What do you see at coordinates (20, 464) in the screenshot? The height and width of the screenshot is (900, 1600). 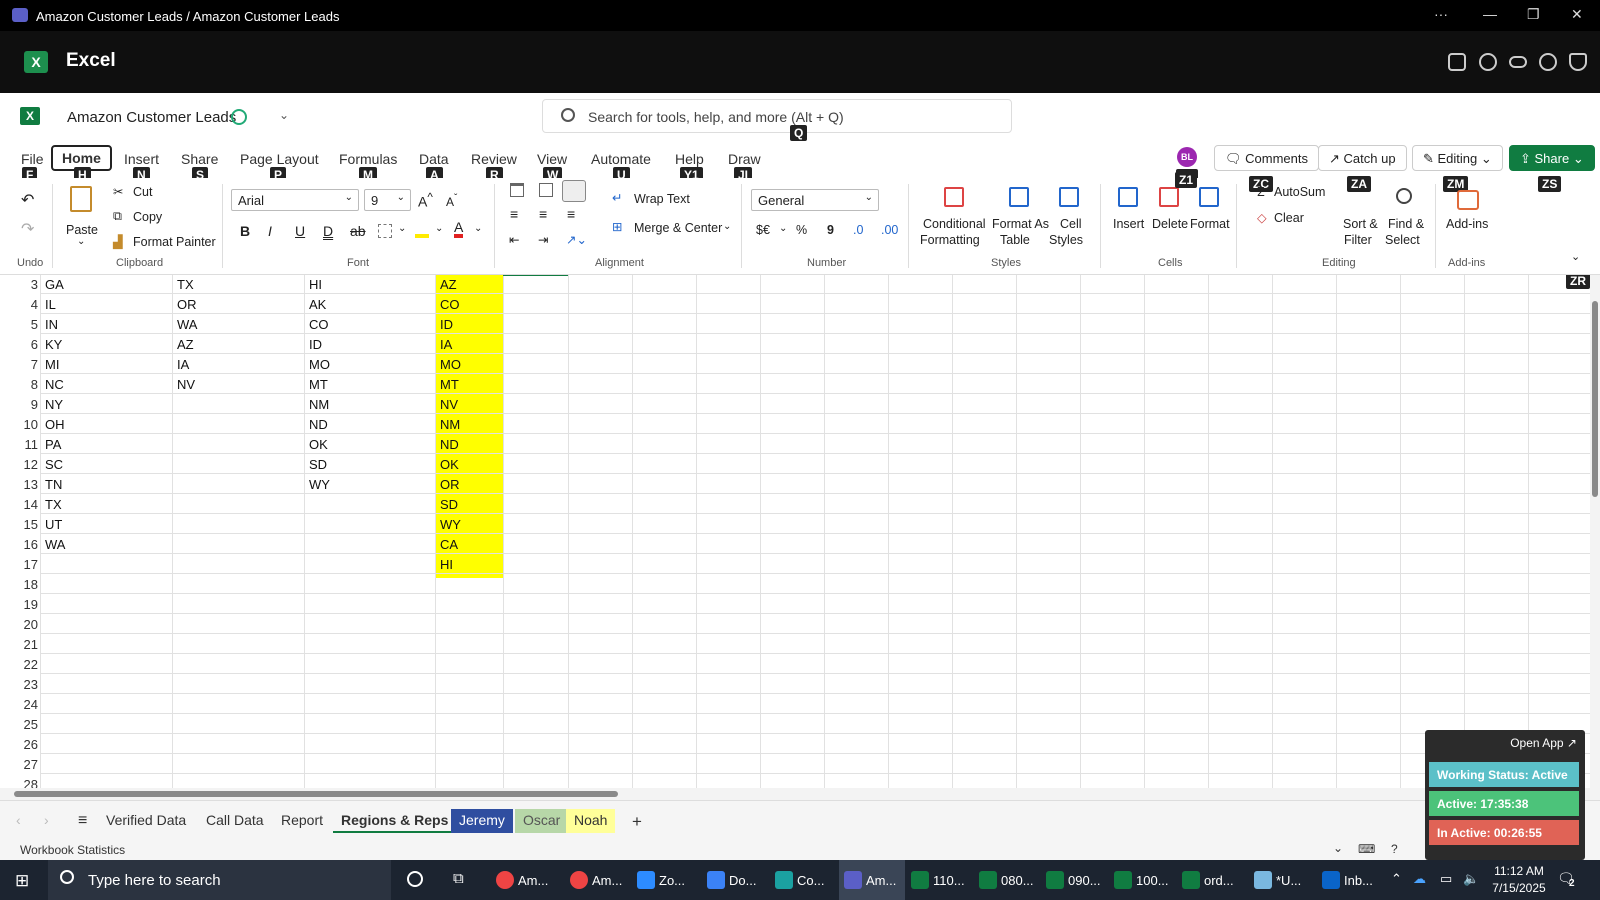 I see `row-header: 12` at bounding box center [20, 464].